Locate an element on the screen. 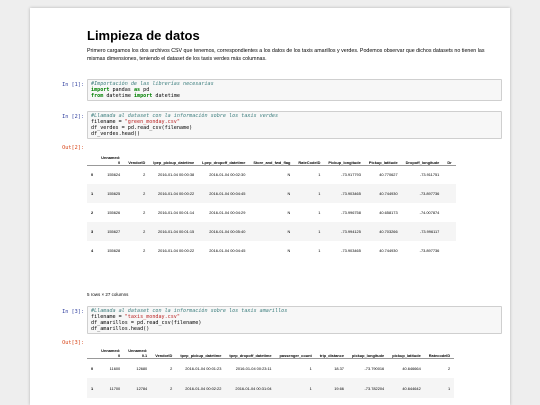 Image resolution: width=540 pixels, height=405 pixels. table-cell: 155624 is located at coordinates (114, 175).